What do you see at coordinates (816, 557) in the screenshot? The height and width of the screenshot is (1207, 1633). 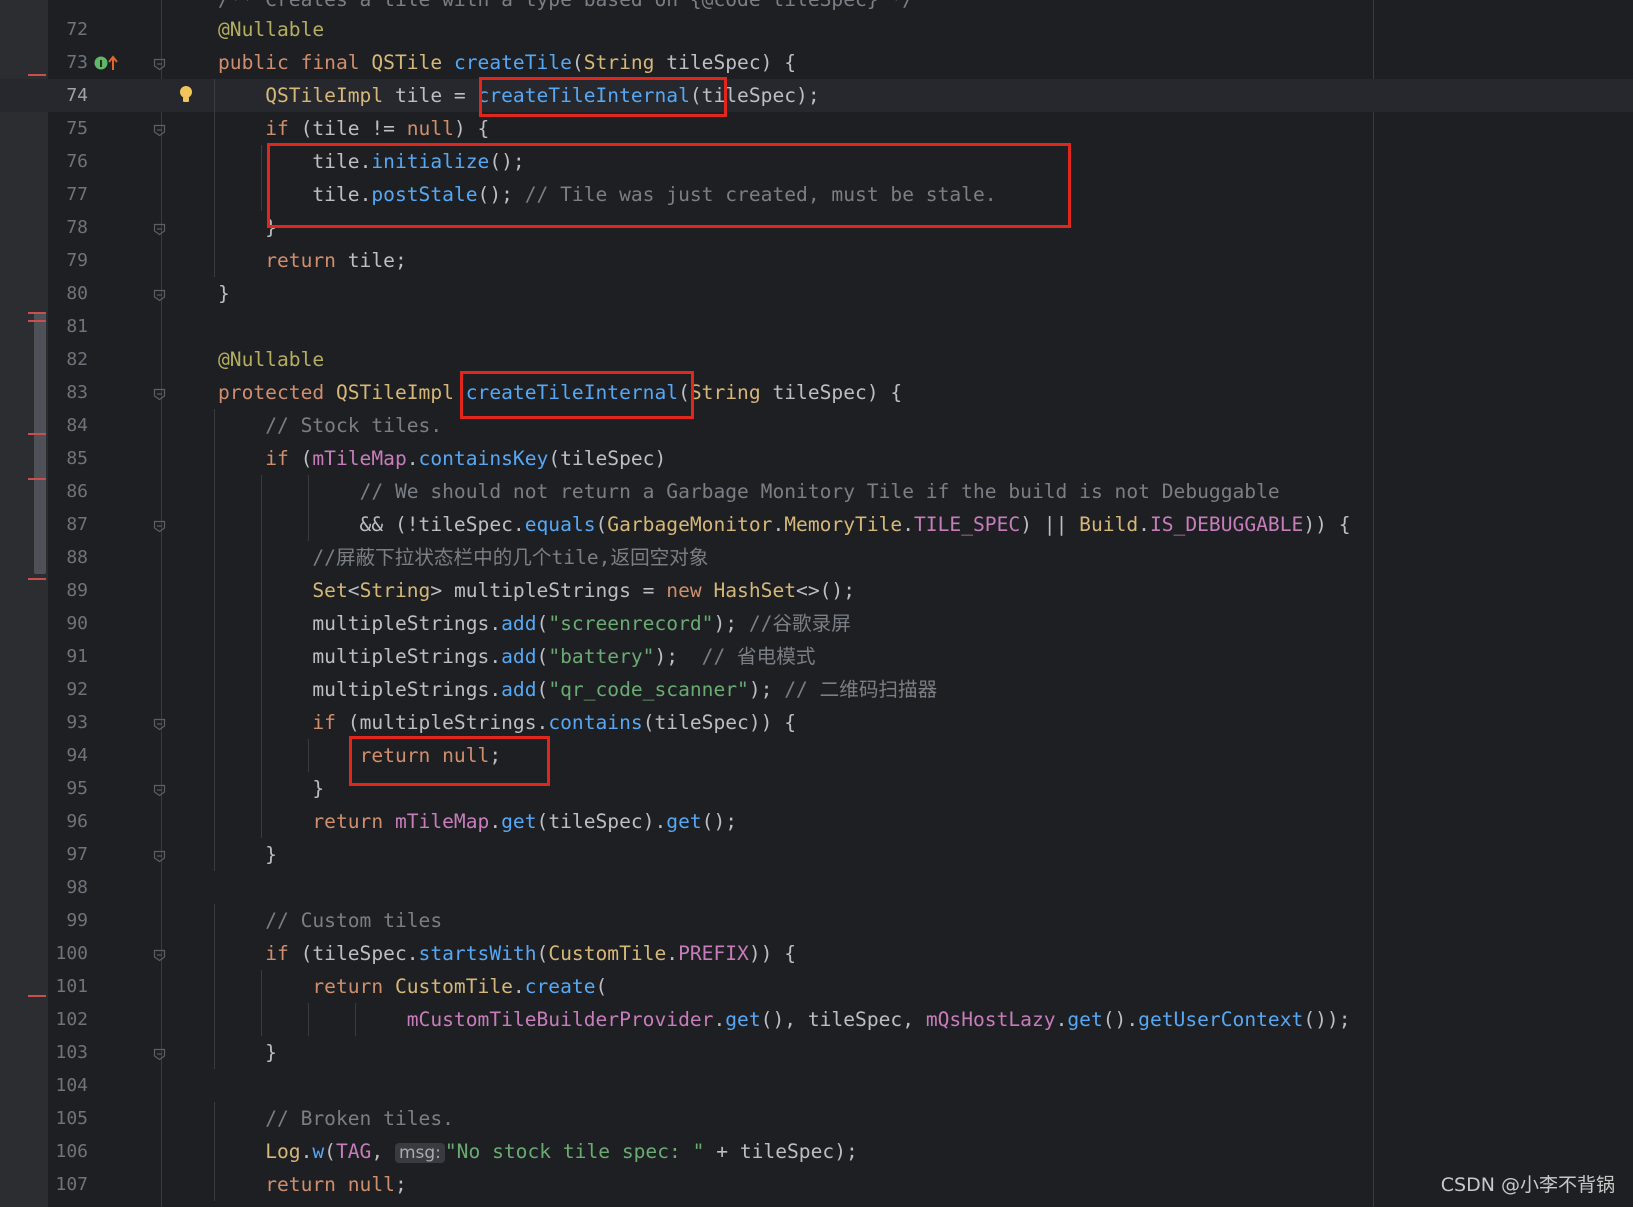 I see `code-line-88: 88 //屏蔽下拉状态栏中的几个tile,返回空对象` at bounding box center [816, 557].